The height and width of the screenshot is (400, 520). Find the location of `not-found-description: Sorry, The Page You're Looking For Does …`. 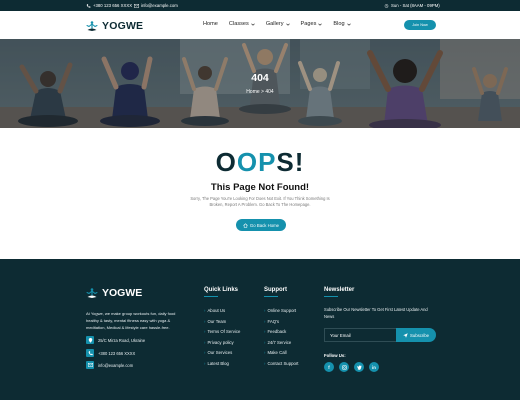

not-found-description: Sorry, The Page You're Looking For Does … is located at coordinates (260, 201).